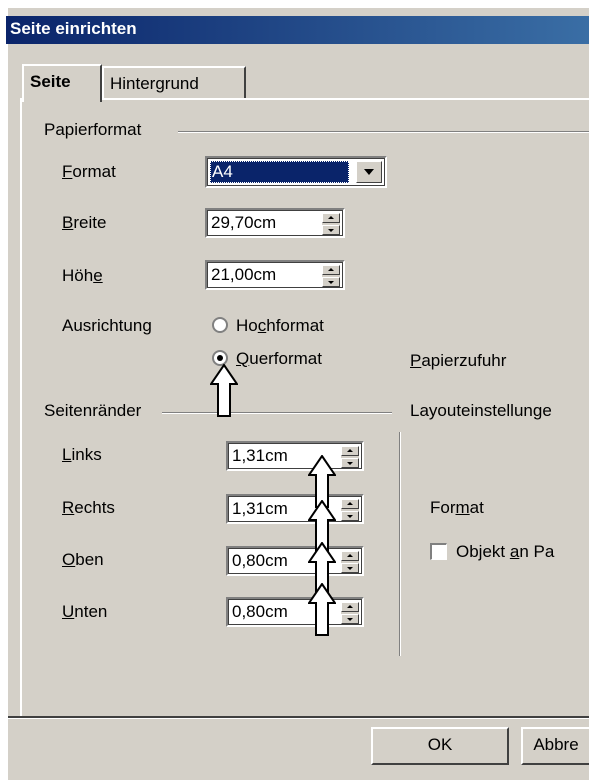 This screenshot has height=780, width=589. Describe the element at coordinates (350, 613) in the screenshot. I see `unten-spinner` at that location.